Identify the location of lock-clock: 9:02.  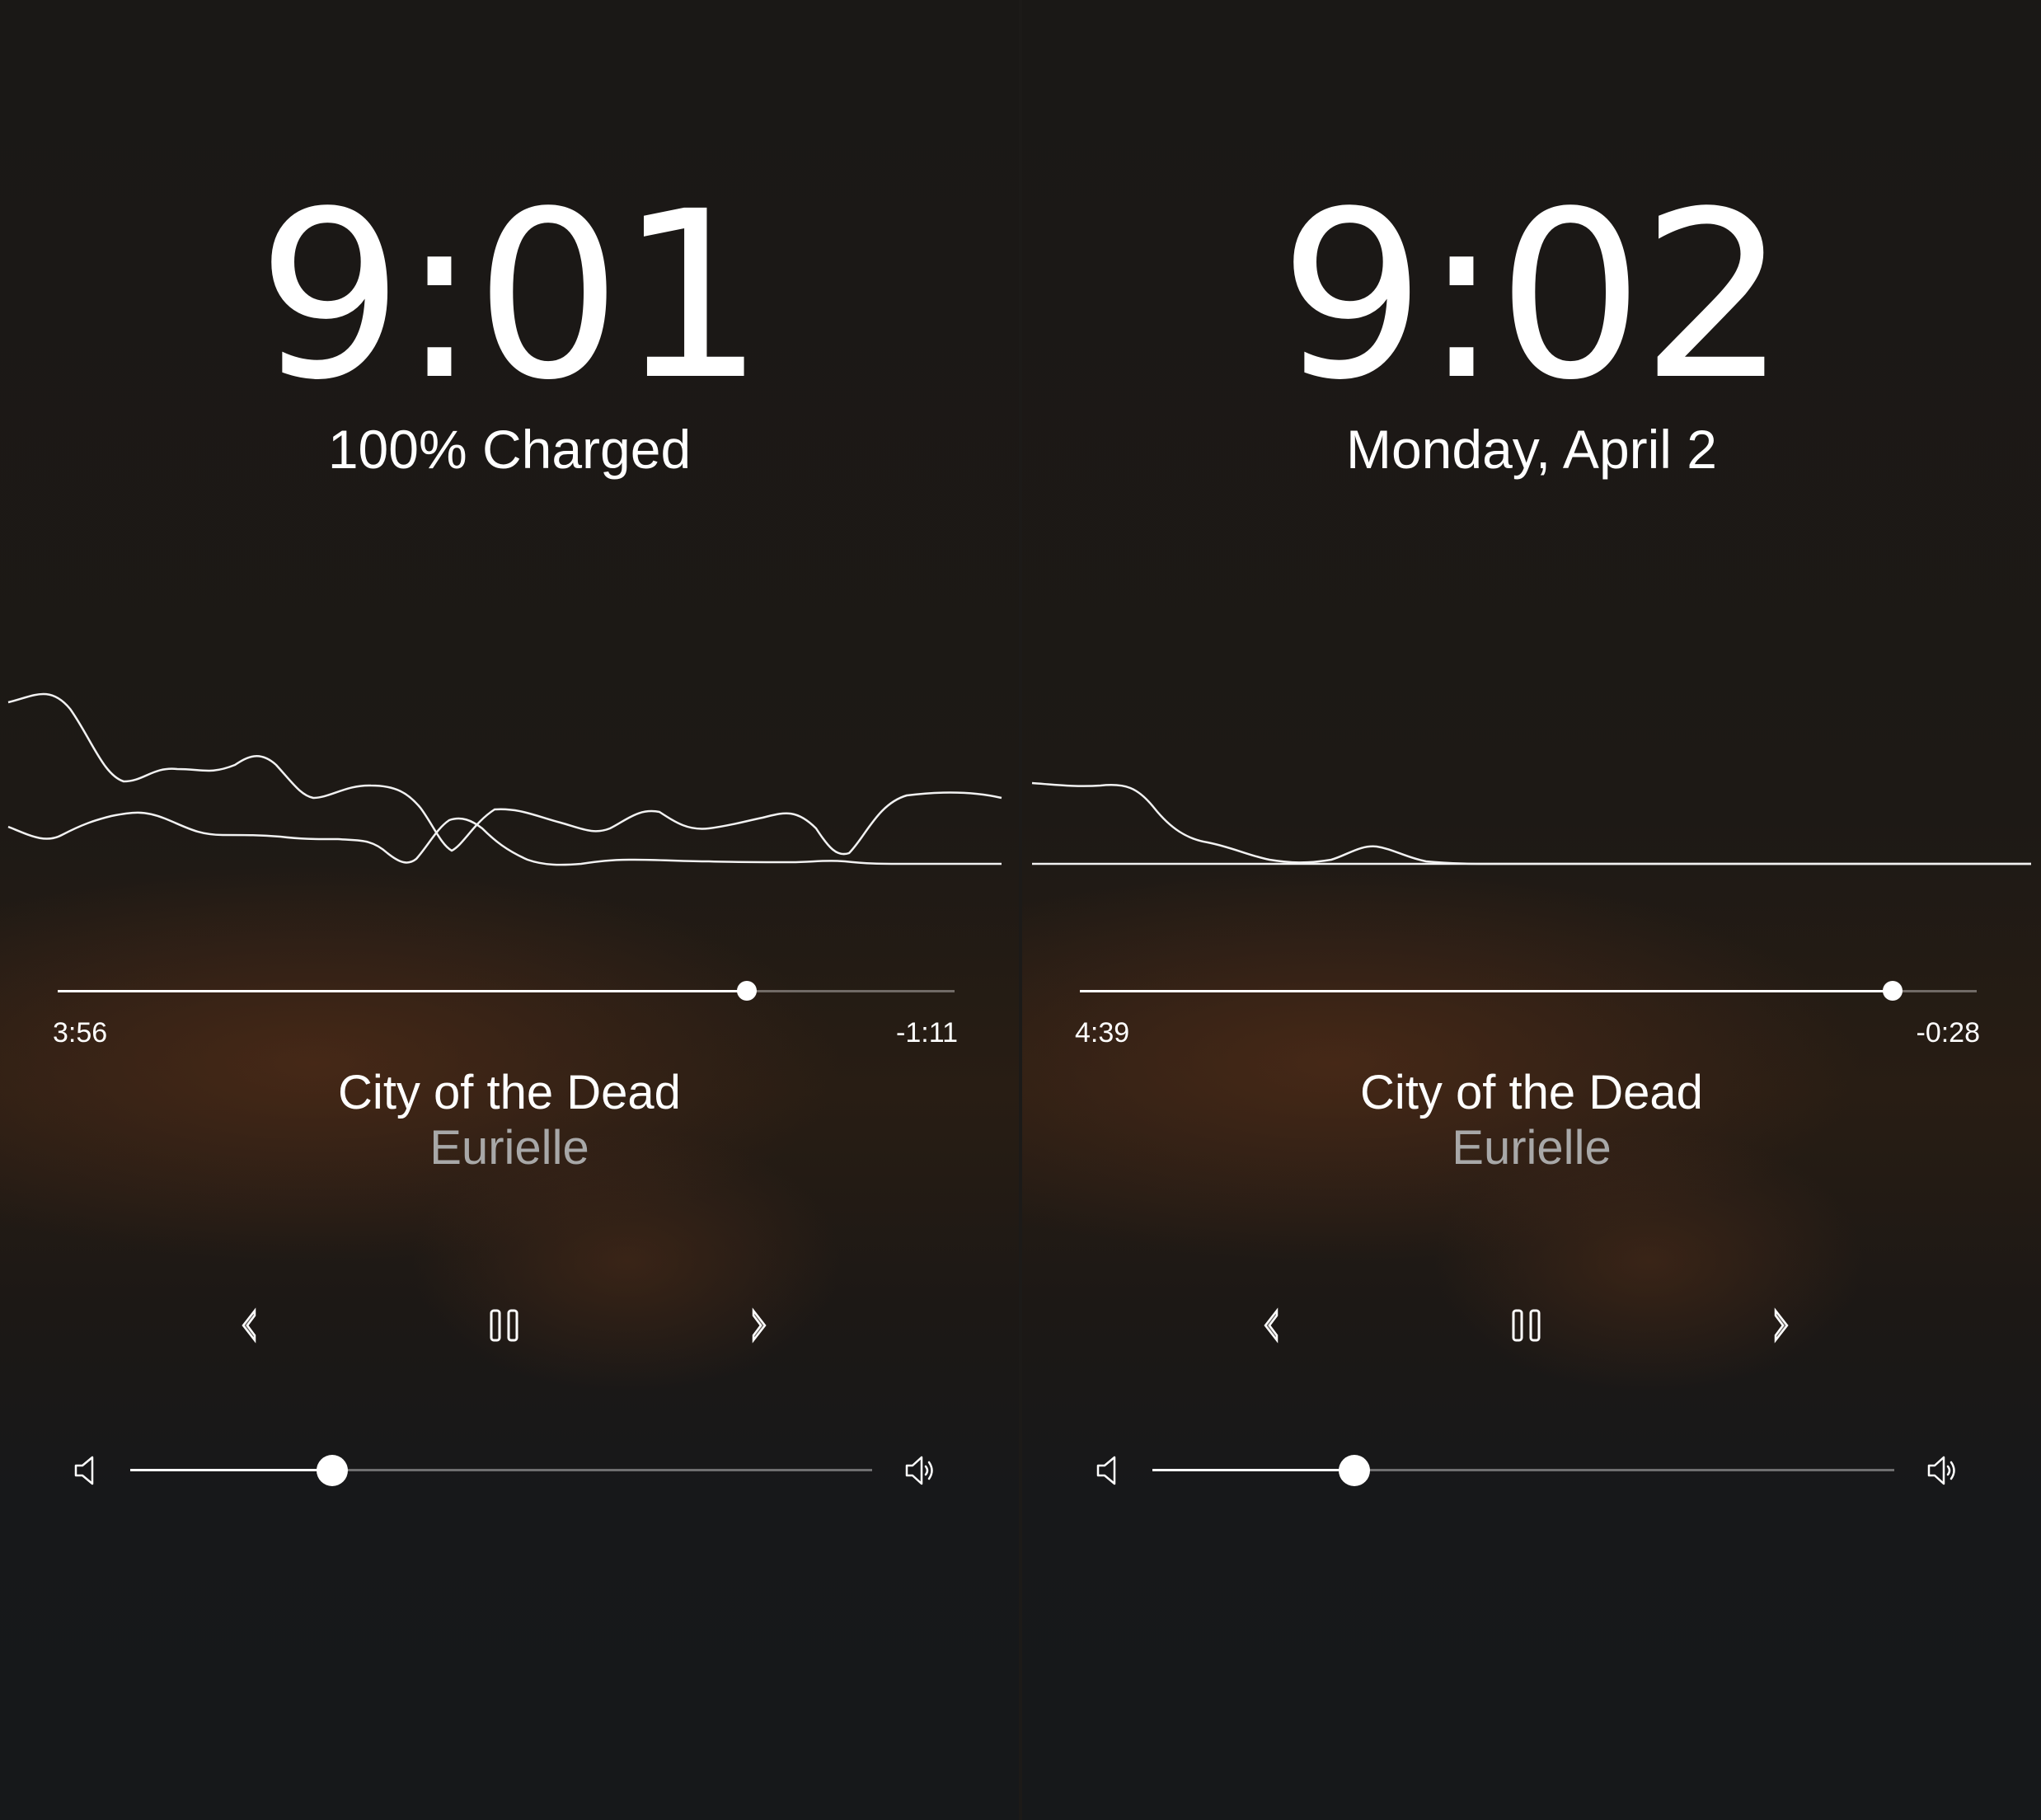
(1533, 296).